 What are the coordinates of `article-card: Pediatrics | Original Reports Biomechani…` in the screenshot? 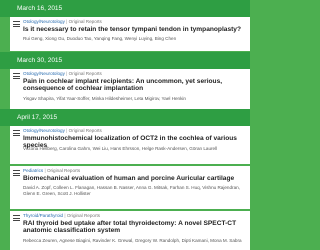 It's located at (130, 187).